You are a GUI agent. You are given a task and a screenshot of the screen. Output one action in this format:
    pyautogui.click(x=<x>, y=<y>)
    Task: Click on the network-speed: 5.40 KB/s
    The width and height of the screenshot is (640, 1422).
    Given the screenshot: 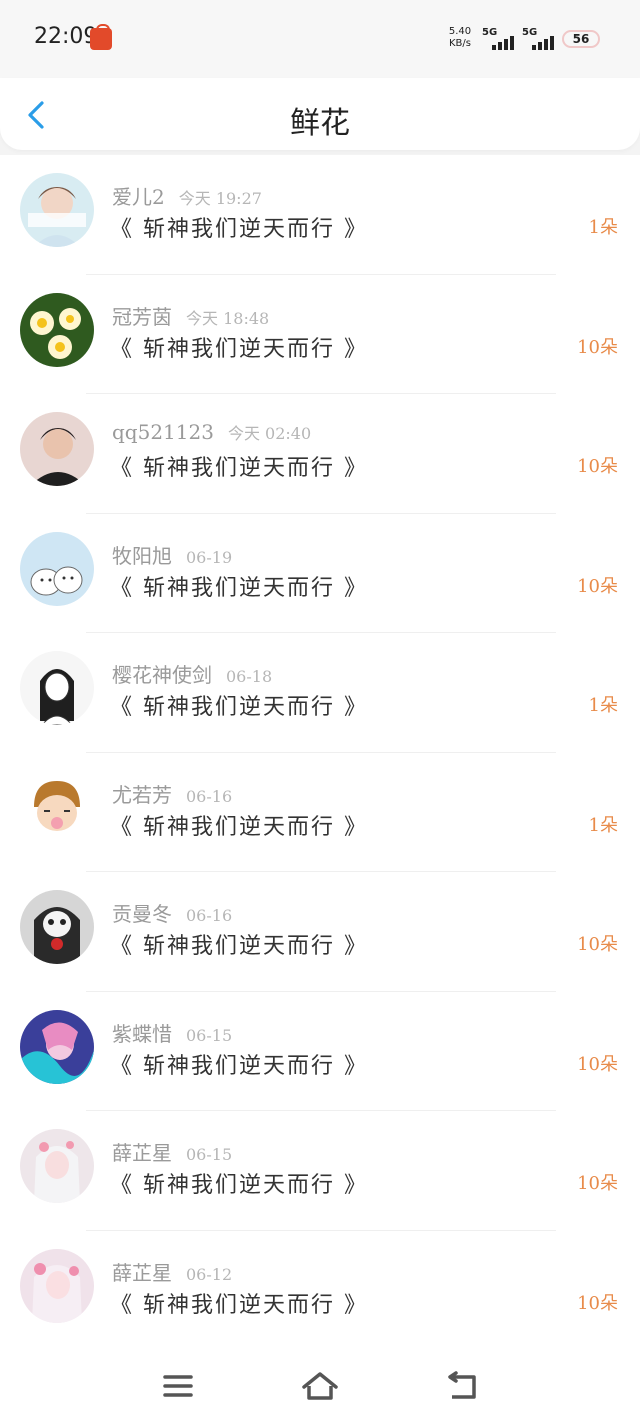 What is the action you would take?
    pyautogui.click(x=460, y=38)
    